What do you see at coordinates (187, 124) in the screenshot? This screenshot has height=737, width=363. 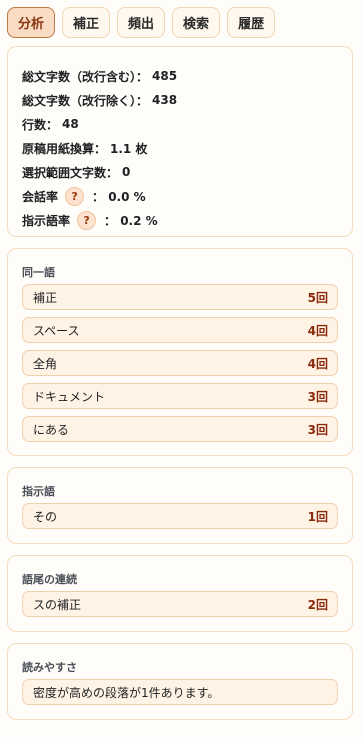 I see `stat-lines: 行数： 48` at bounding box center [187, 124].